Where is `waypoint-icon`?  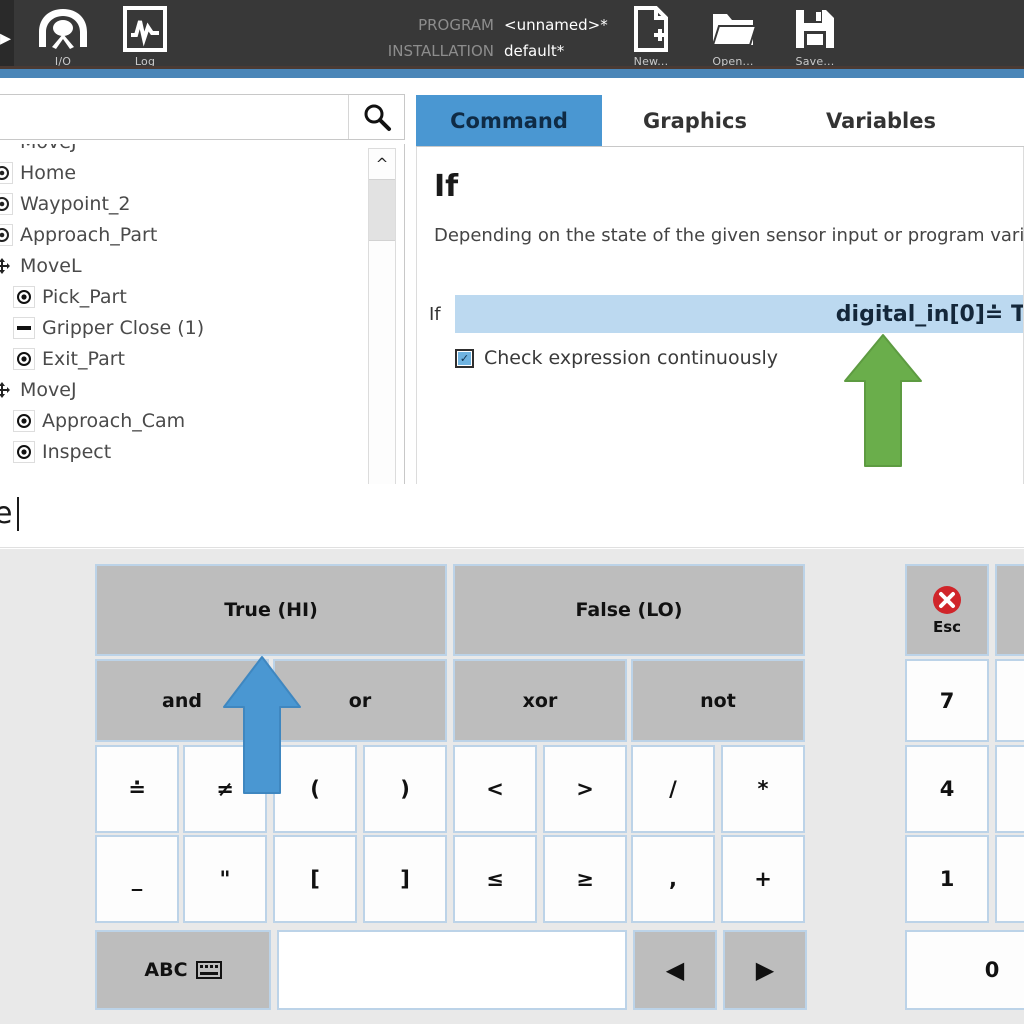
waypoint-icon is located at coordinates (24, 296).